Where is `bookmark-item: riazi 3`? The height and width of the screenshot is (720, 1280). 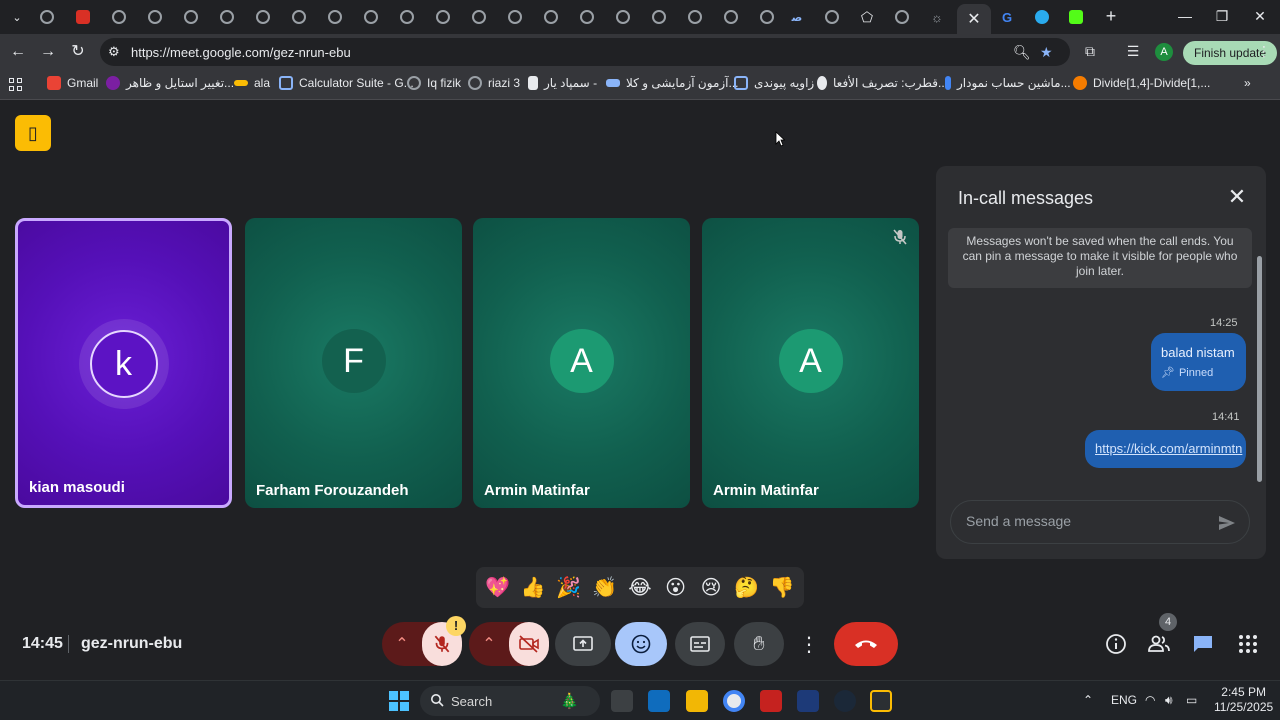 bookmark-item: riazi 3 is located at coordinates (494, 83).